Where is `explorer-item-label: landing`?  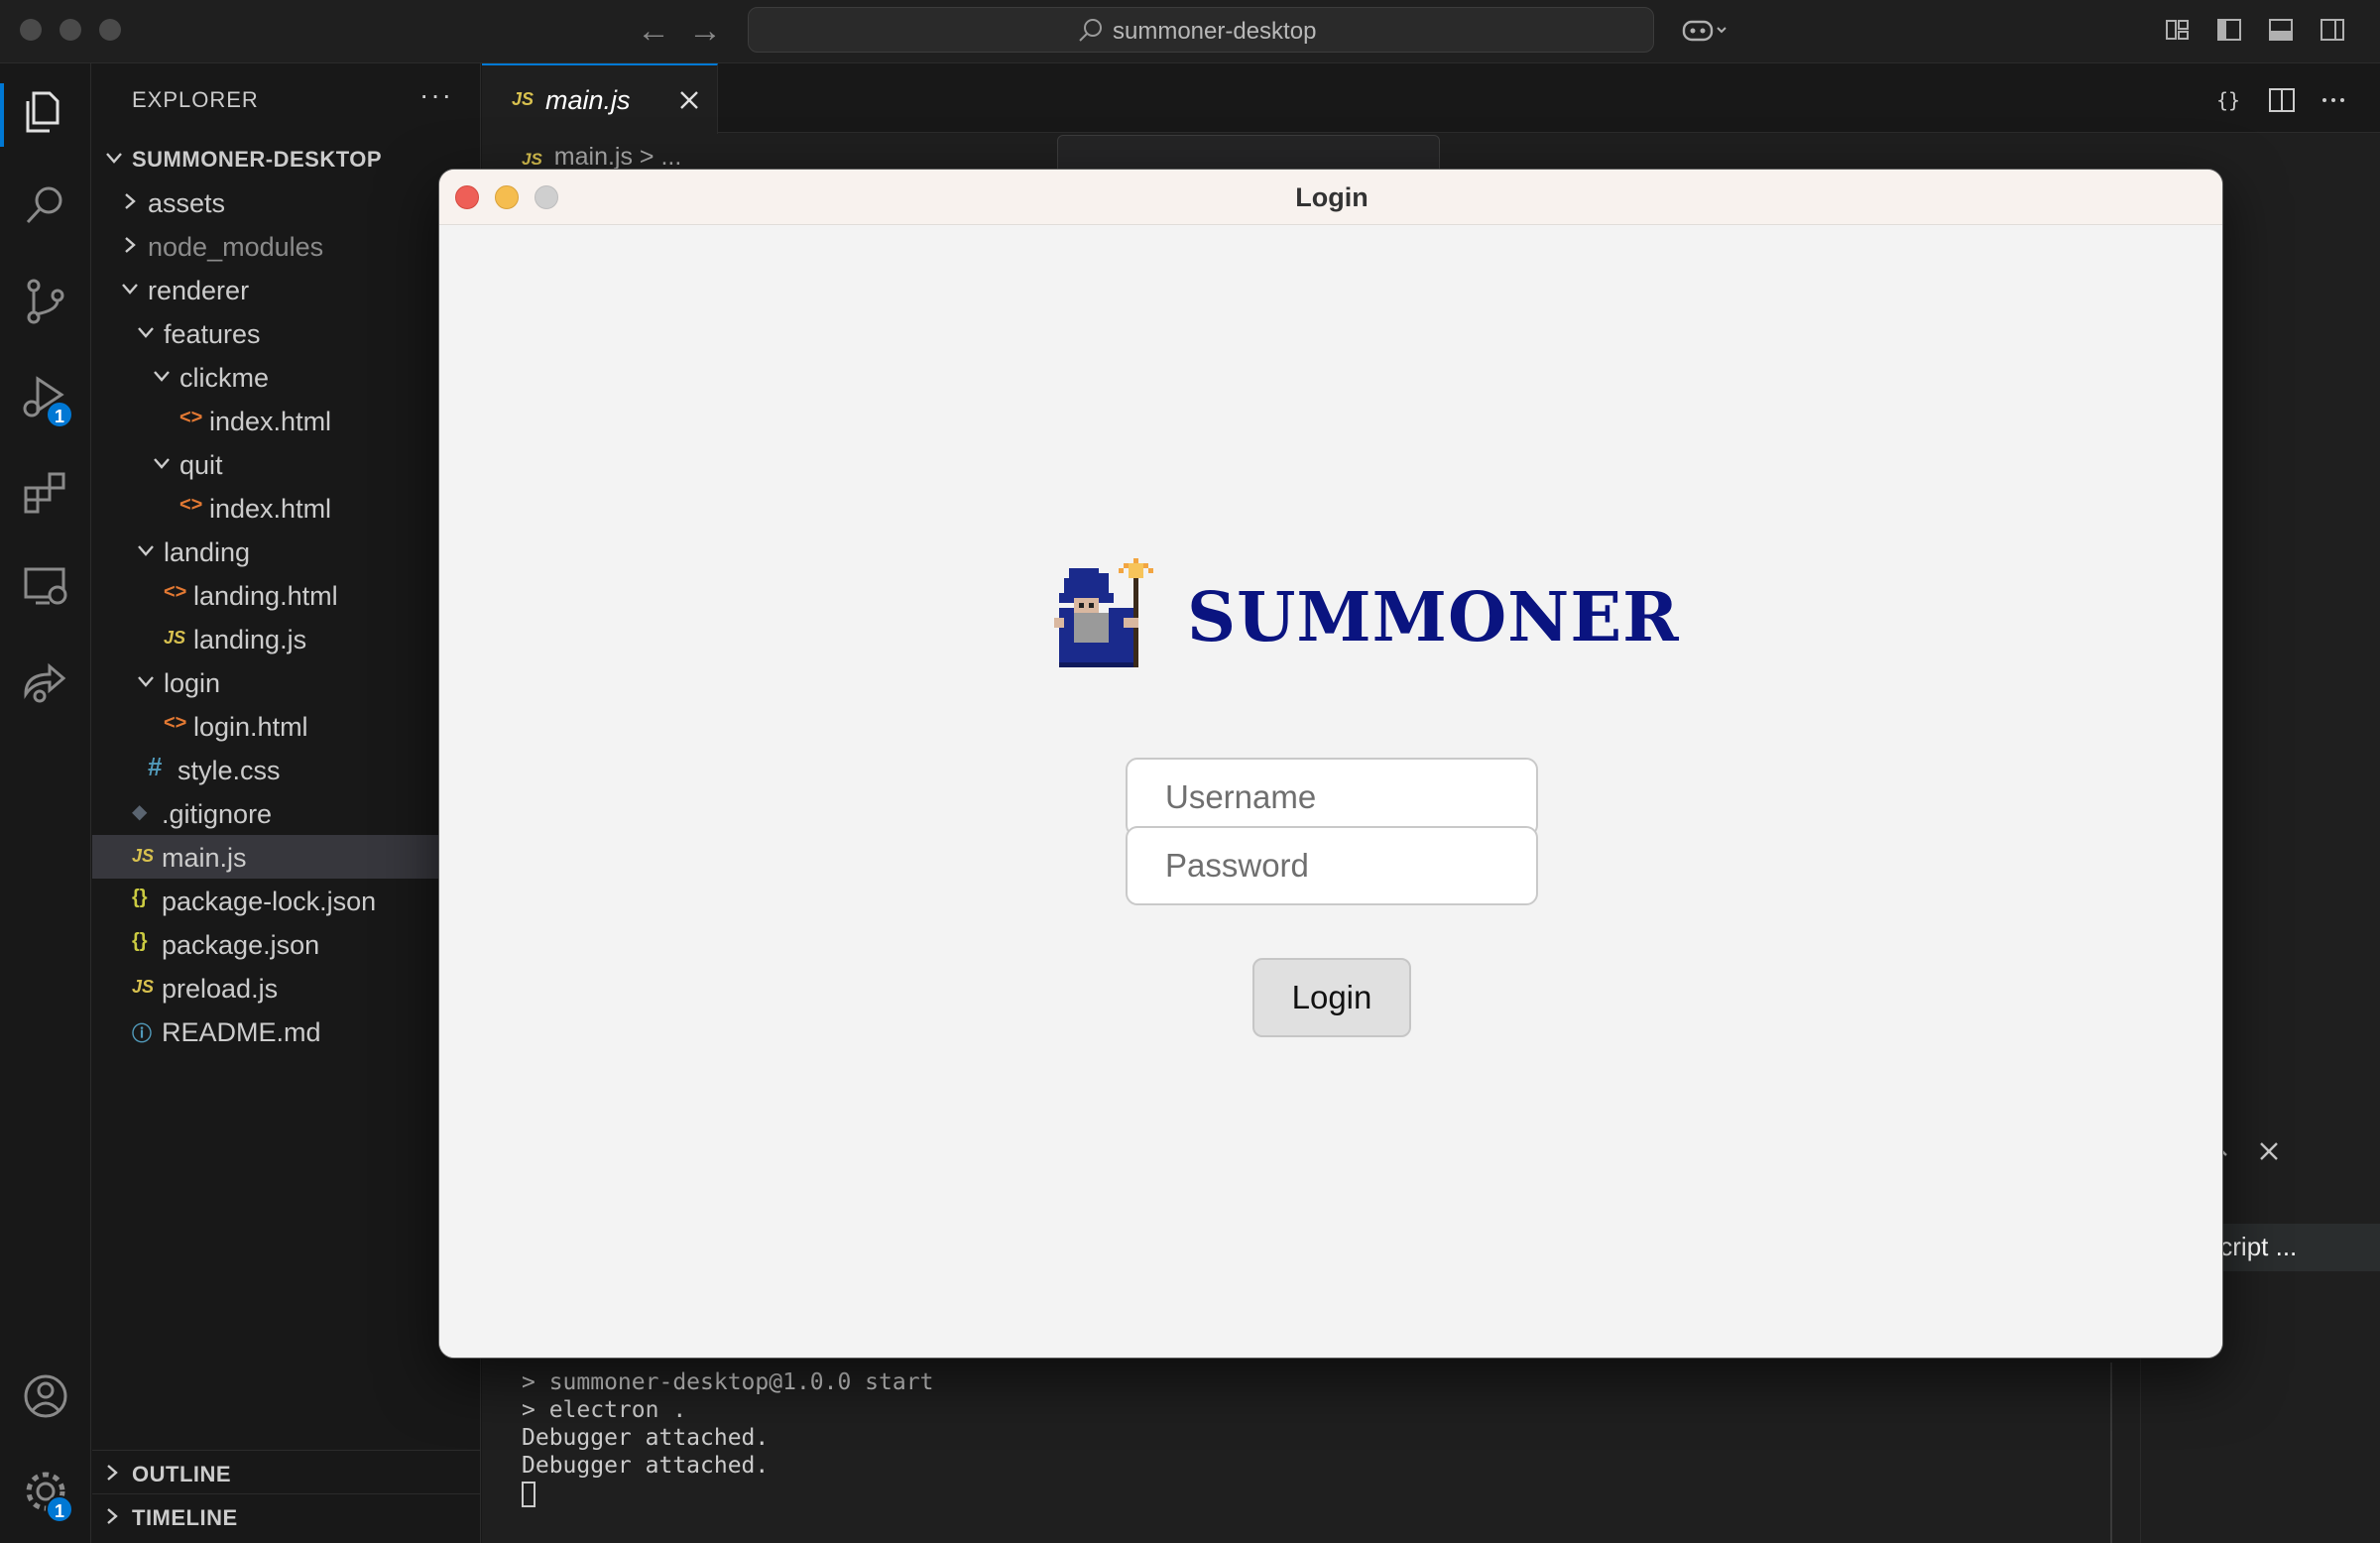 explorer-item-label: landing is located at coordinates (207, 552).